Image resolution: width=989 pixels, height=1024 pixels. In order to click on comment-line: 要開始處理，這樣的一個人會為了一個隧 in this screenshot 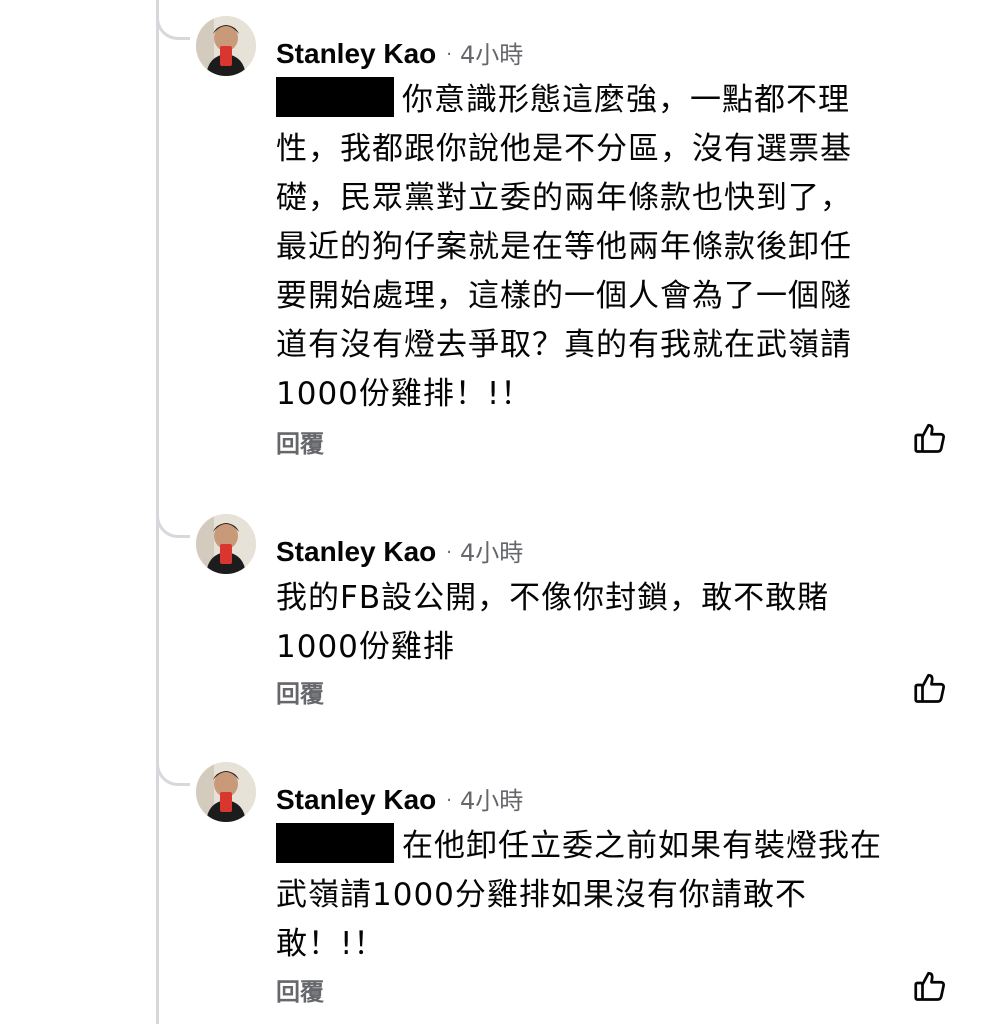, I will do `click(564, 296)`.